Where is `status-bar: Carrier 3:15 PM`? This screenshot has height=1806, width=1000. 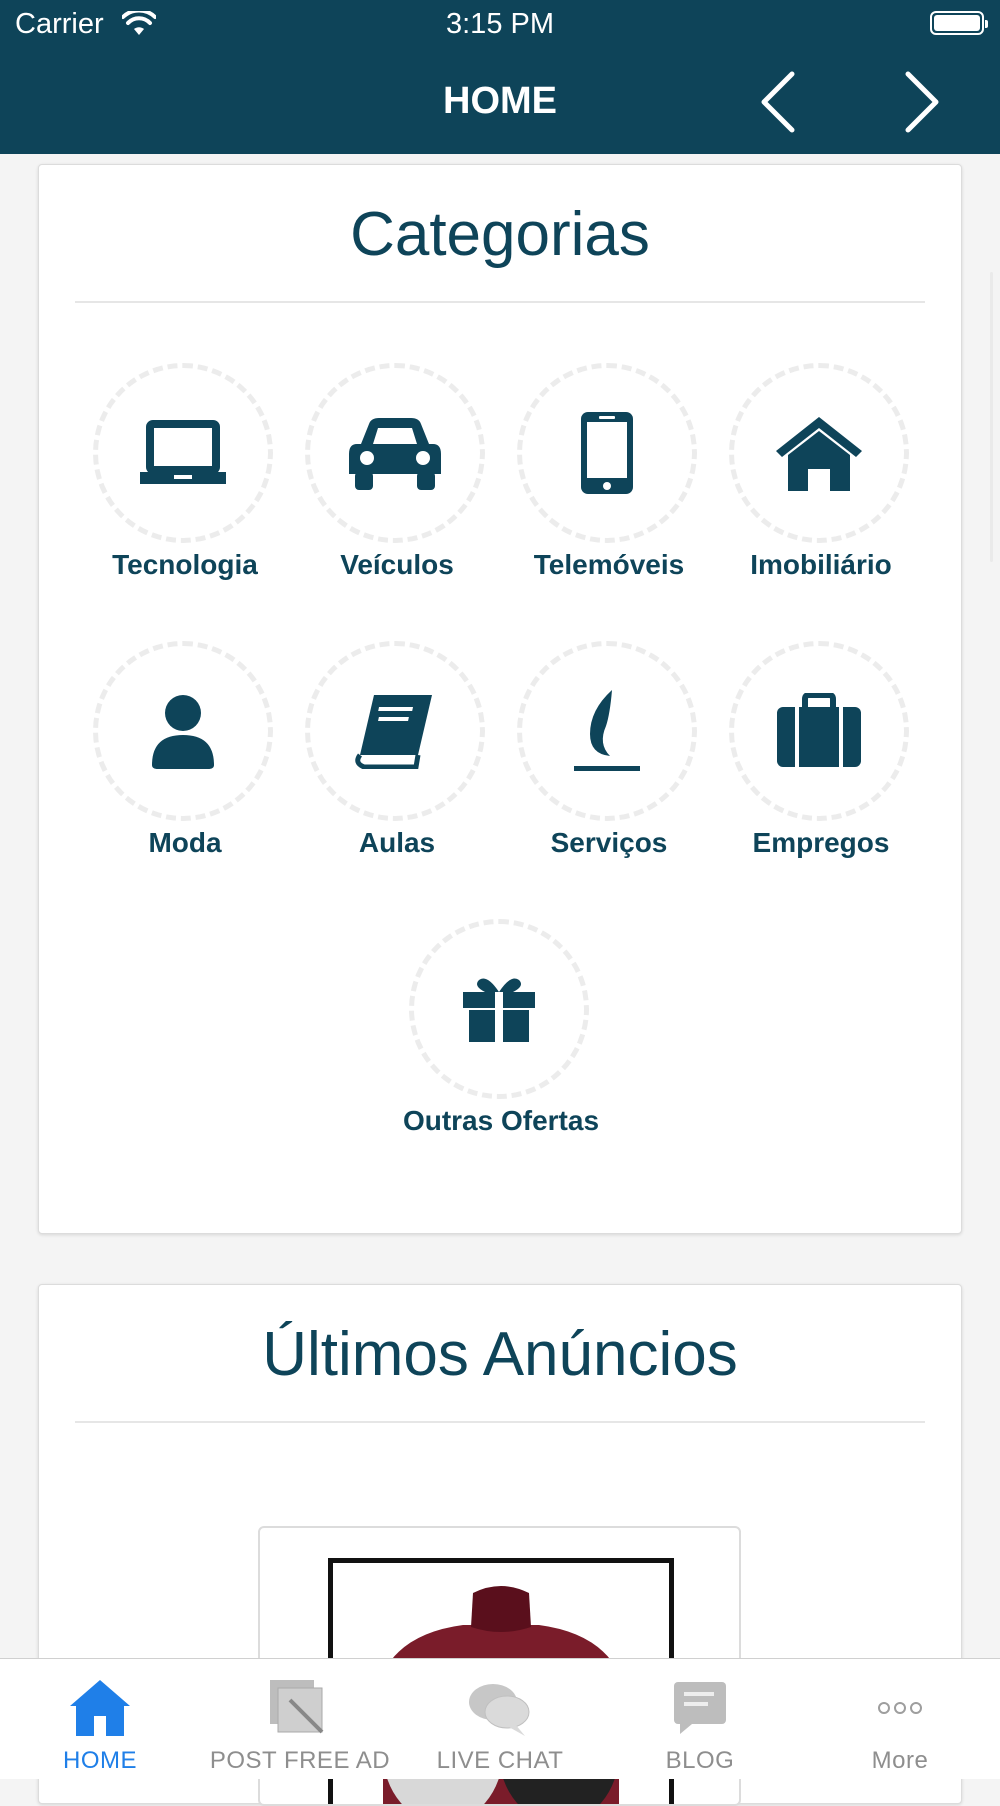 status-bar: Carrier 3:15 PM is located at coordinates (500, 26).